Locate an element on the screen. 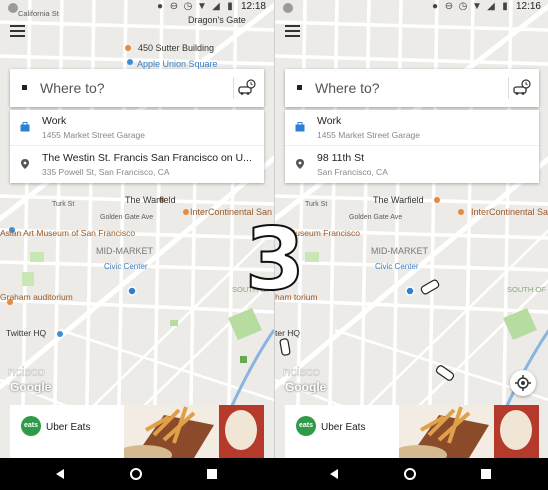  status-time: 12:16 is located at coordinates (528, 6).